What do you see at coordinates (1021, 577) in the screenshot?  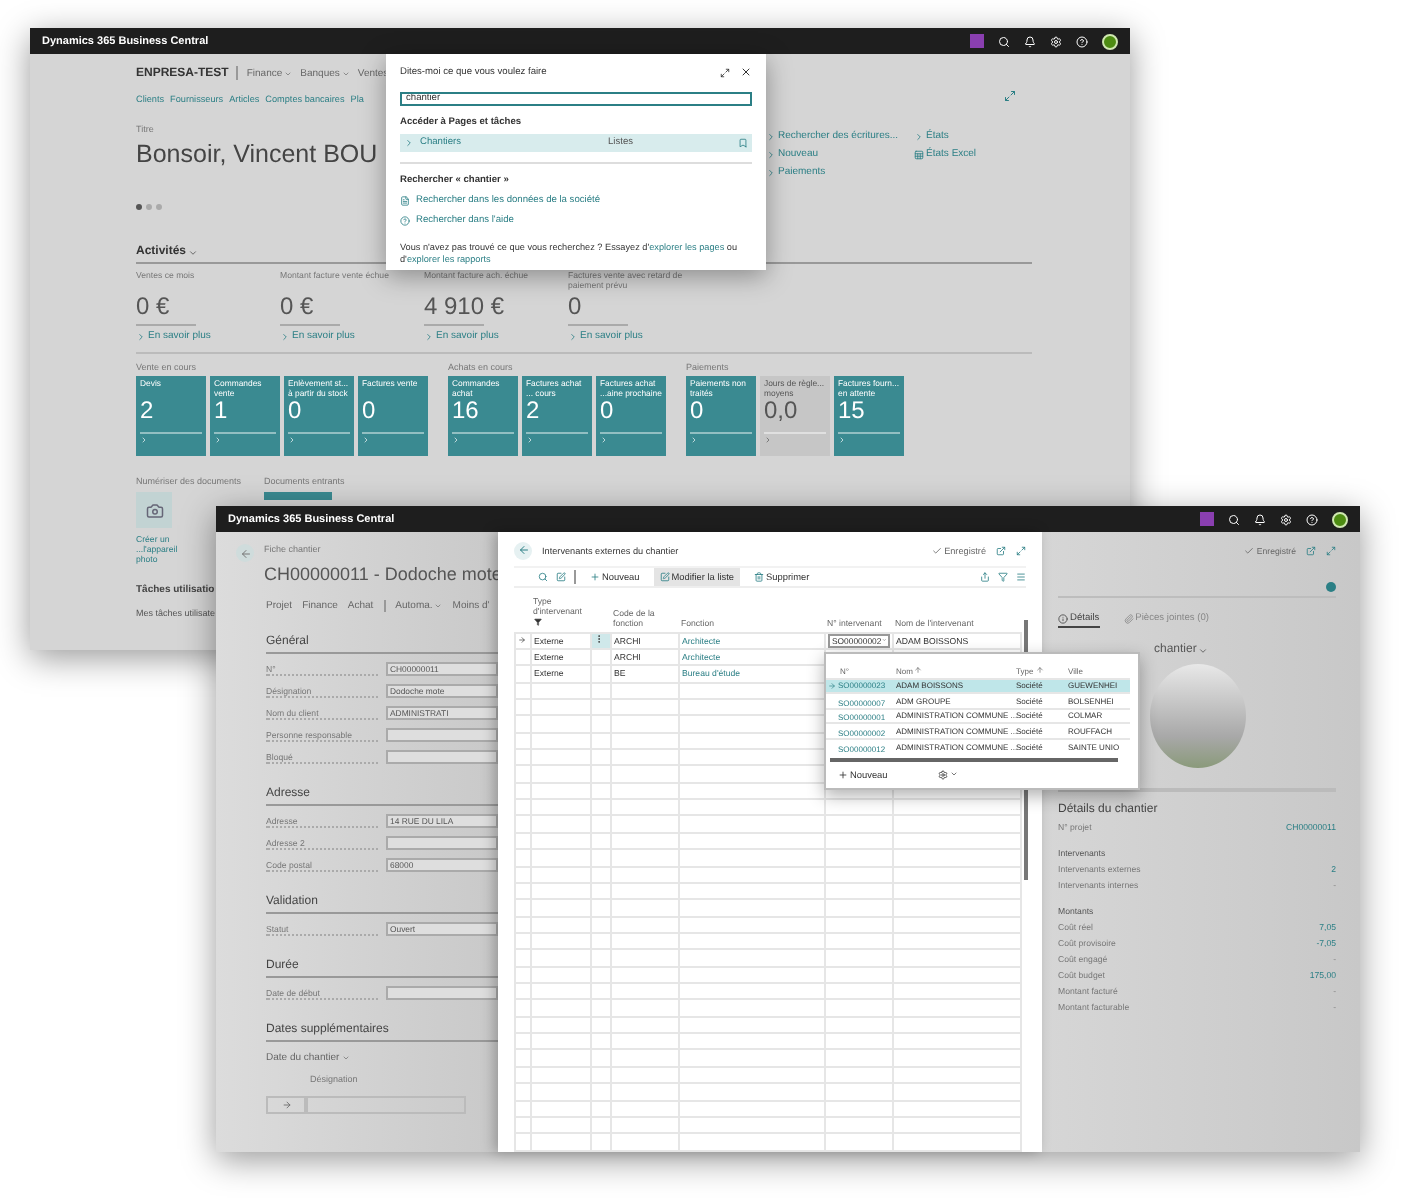 I see `menu-icon` at bounding box center [1021, 577].